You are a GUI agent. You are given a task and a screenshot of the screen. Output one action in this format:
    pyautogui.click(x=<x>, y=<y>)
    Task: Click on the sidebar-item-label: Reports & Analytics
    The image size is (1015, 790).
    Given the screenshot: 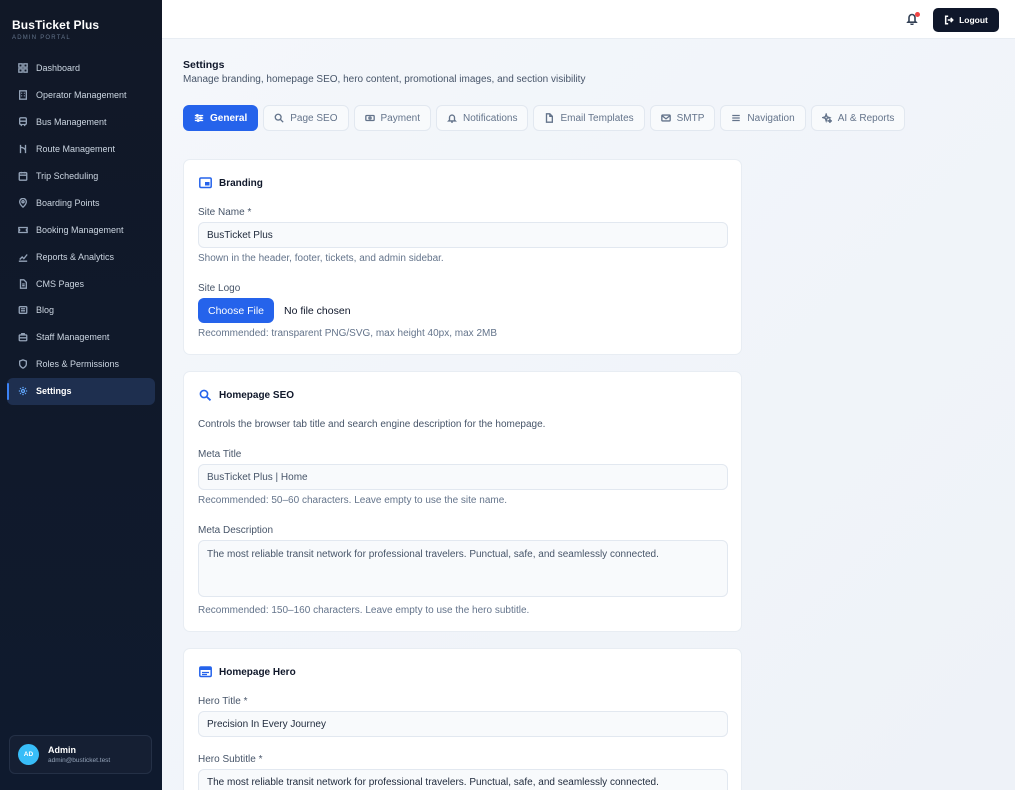 What is the action you would take?
    pyautogui.click(x=75, y=256)
    